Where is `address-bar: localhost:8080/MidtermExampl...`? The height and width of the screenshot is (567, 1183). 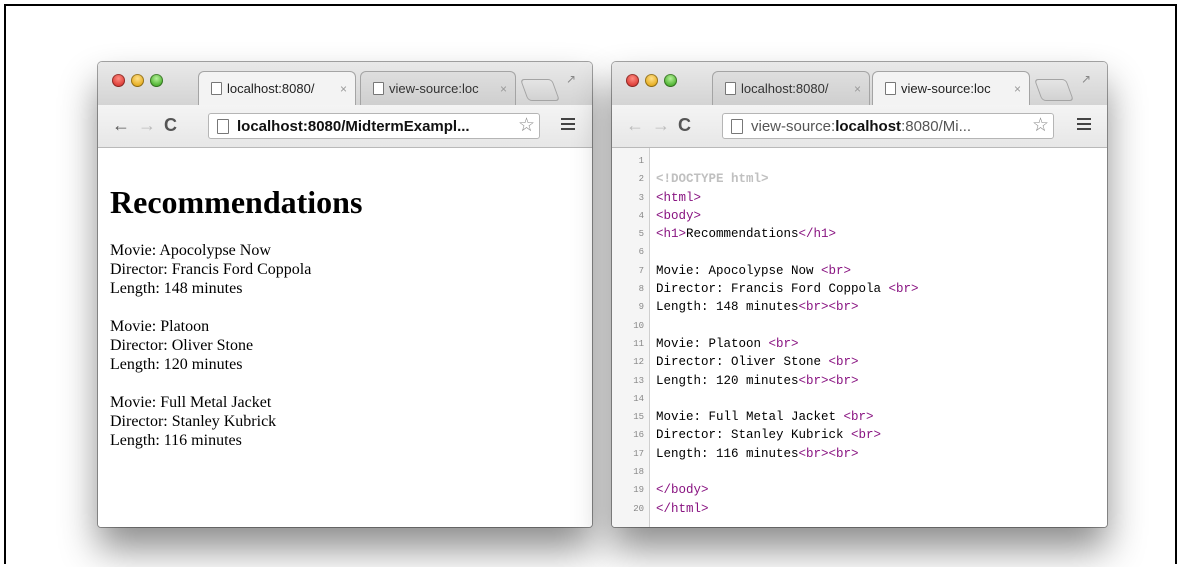
address-bar: localhost:8080/MidtermExampl... is located at coordinates (374, 126).